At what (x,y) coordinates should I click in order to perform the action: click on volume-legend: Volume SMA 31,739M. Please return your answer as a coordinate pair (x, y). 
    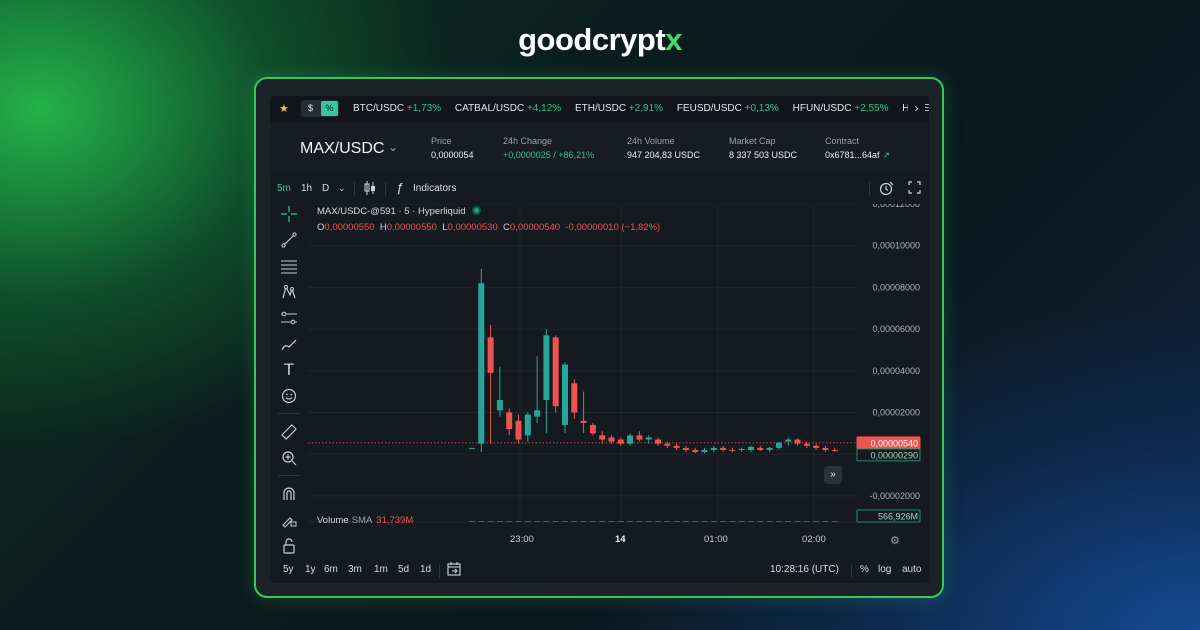
    Looking at the image, I should click on (365, 520).